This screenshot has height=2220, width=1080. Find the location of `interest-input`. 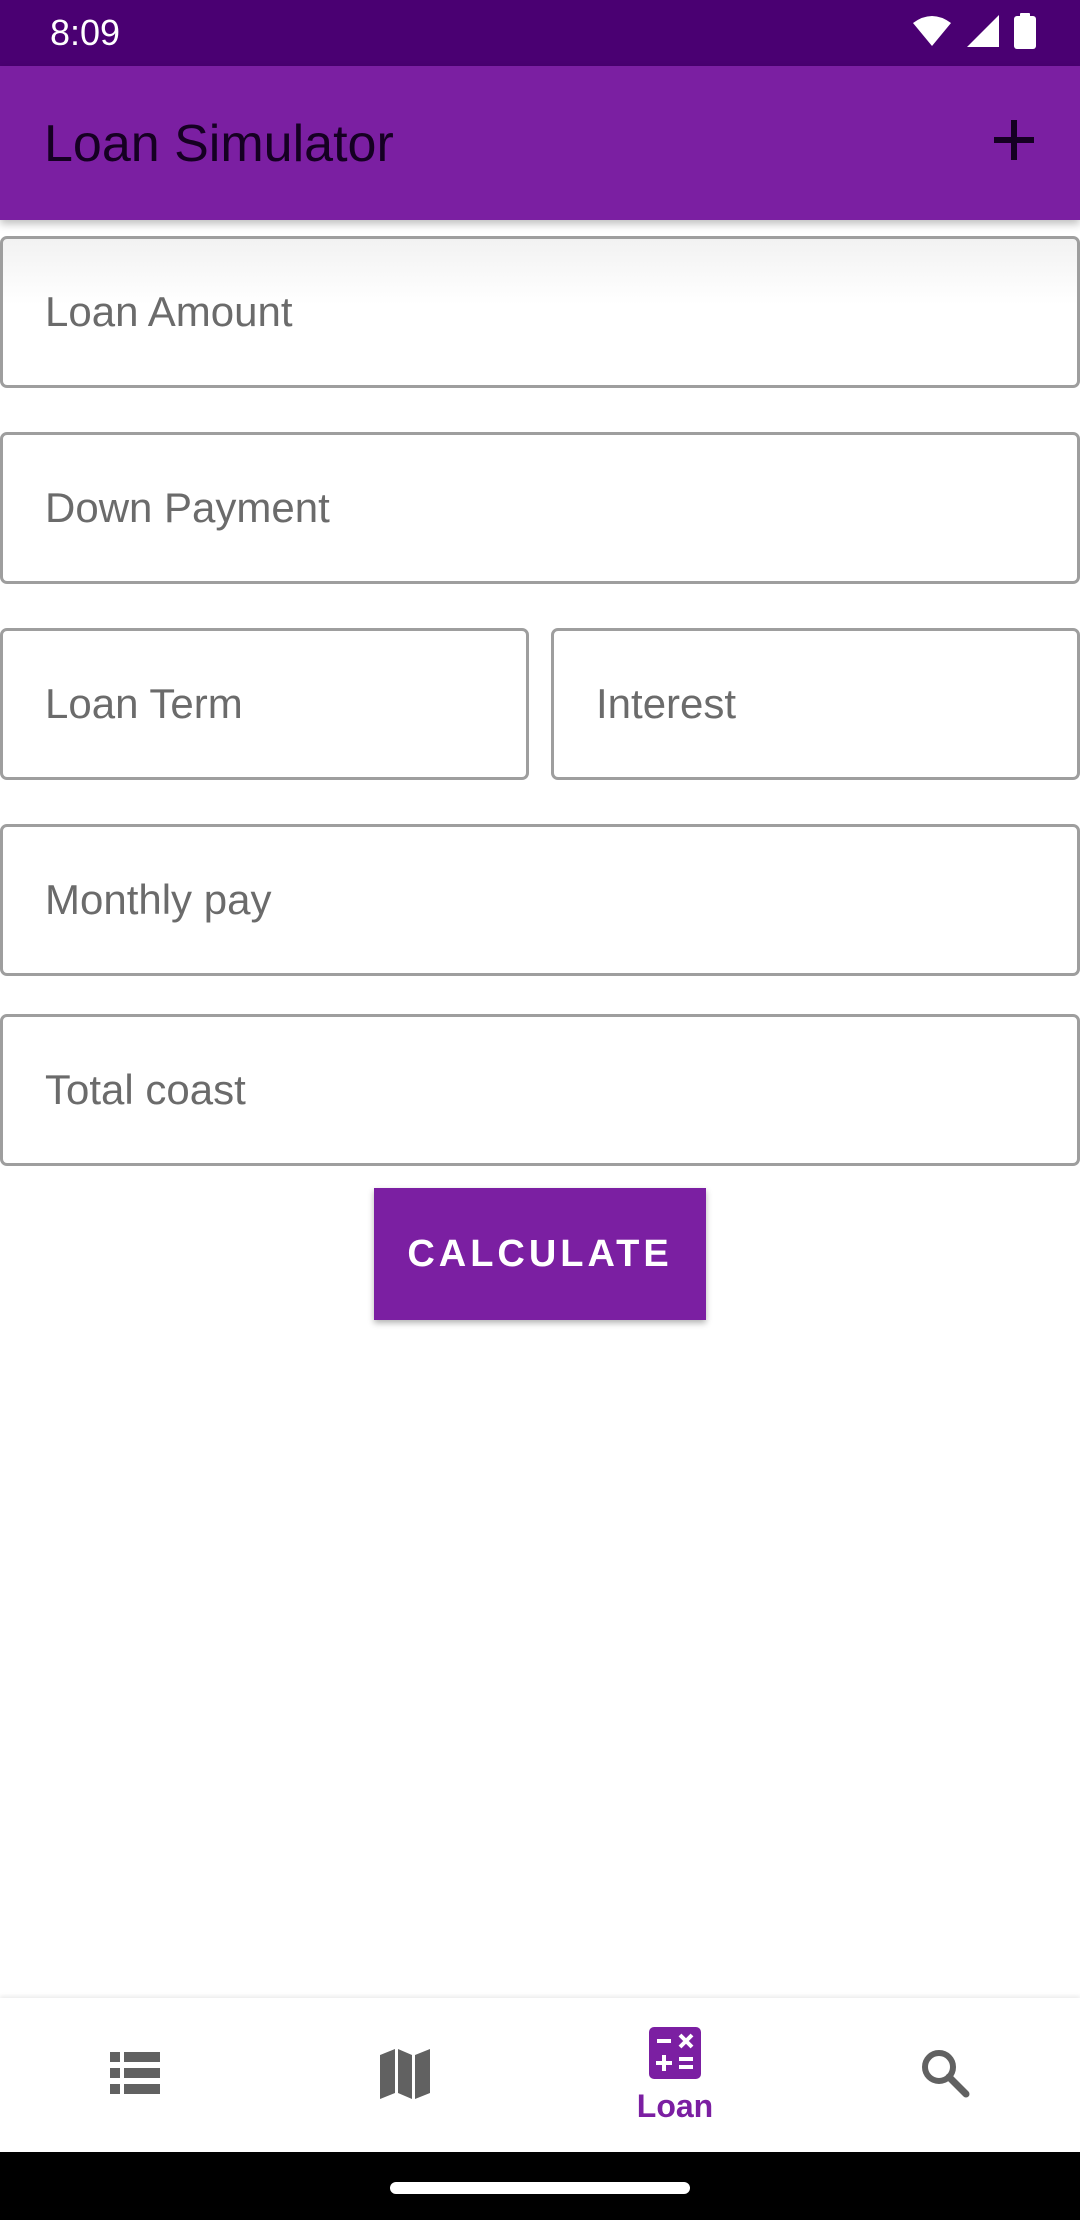

interest-input is located at coordinates (815, 704).